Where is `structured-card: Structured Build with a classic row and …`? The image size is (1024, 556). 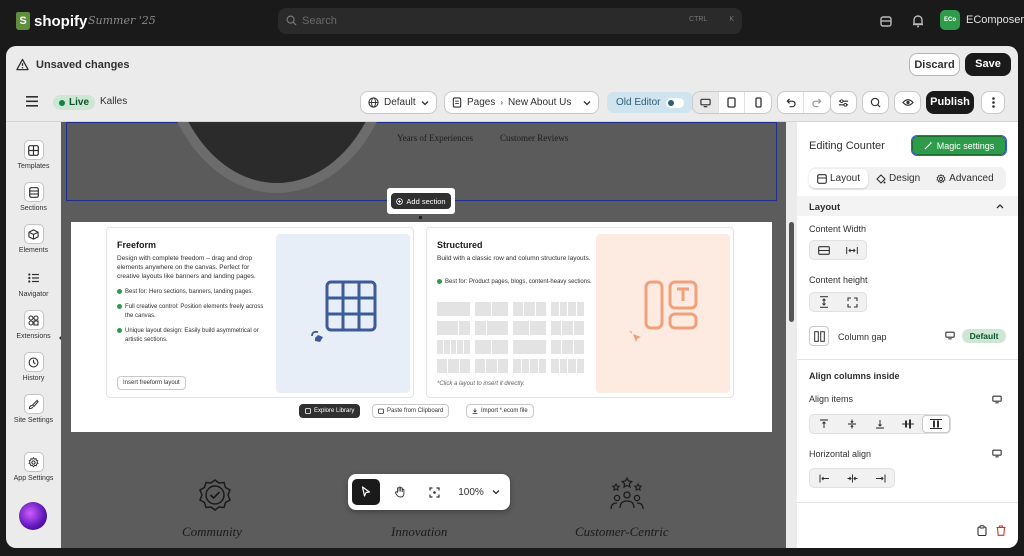 structured-card: Structured Build with a classic row and … is located at coordinates (580, 312).